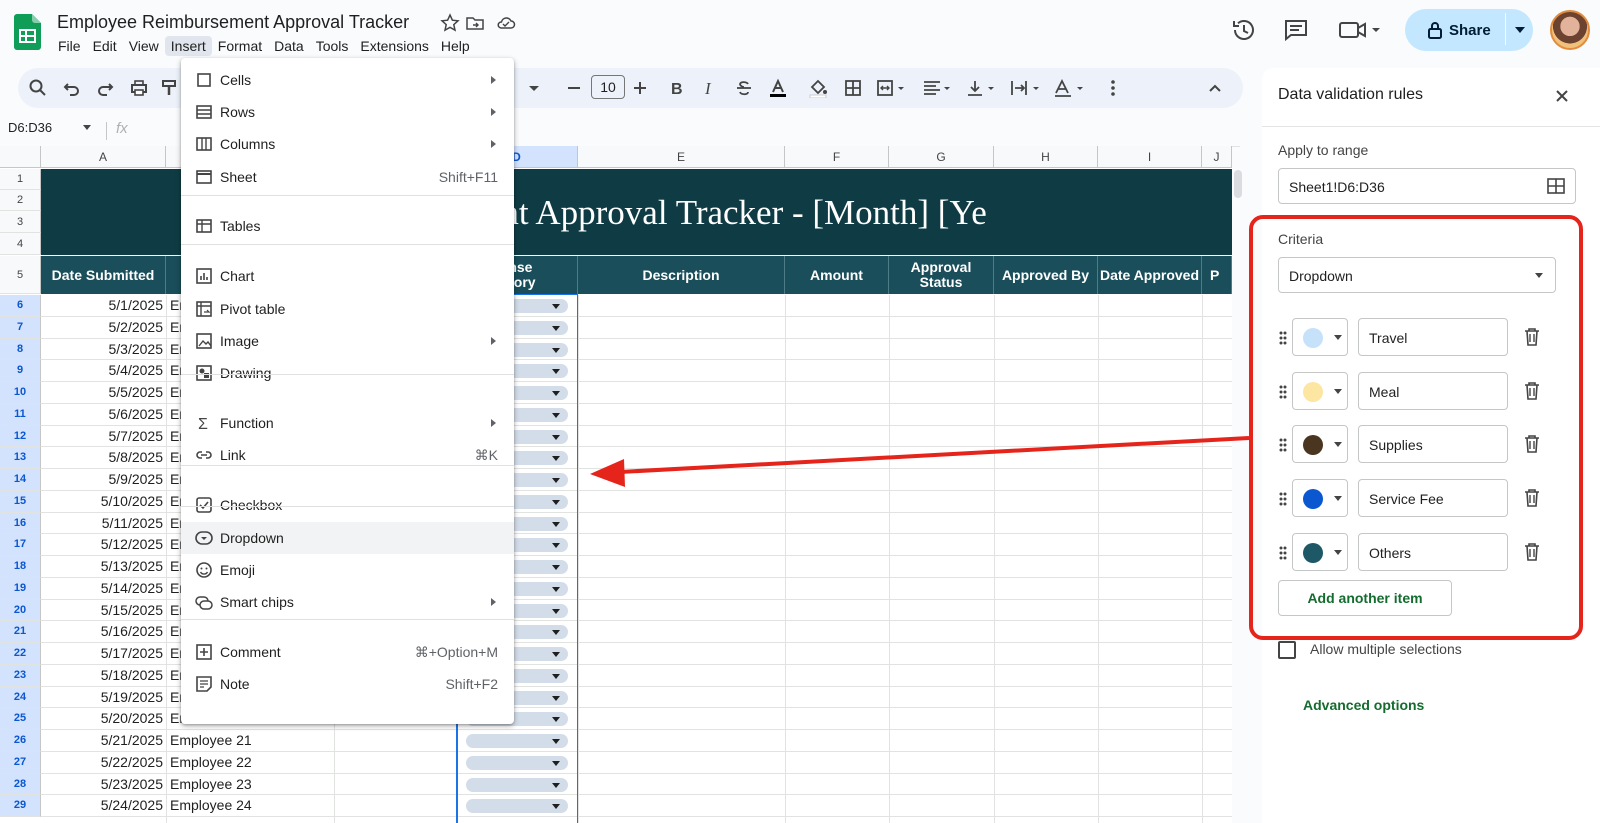  Describe the element at coordinates (102, 479) in the screenshot. I see `cell-date-submitted: 5/9/2025` at that location.